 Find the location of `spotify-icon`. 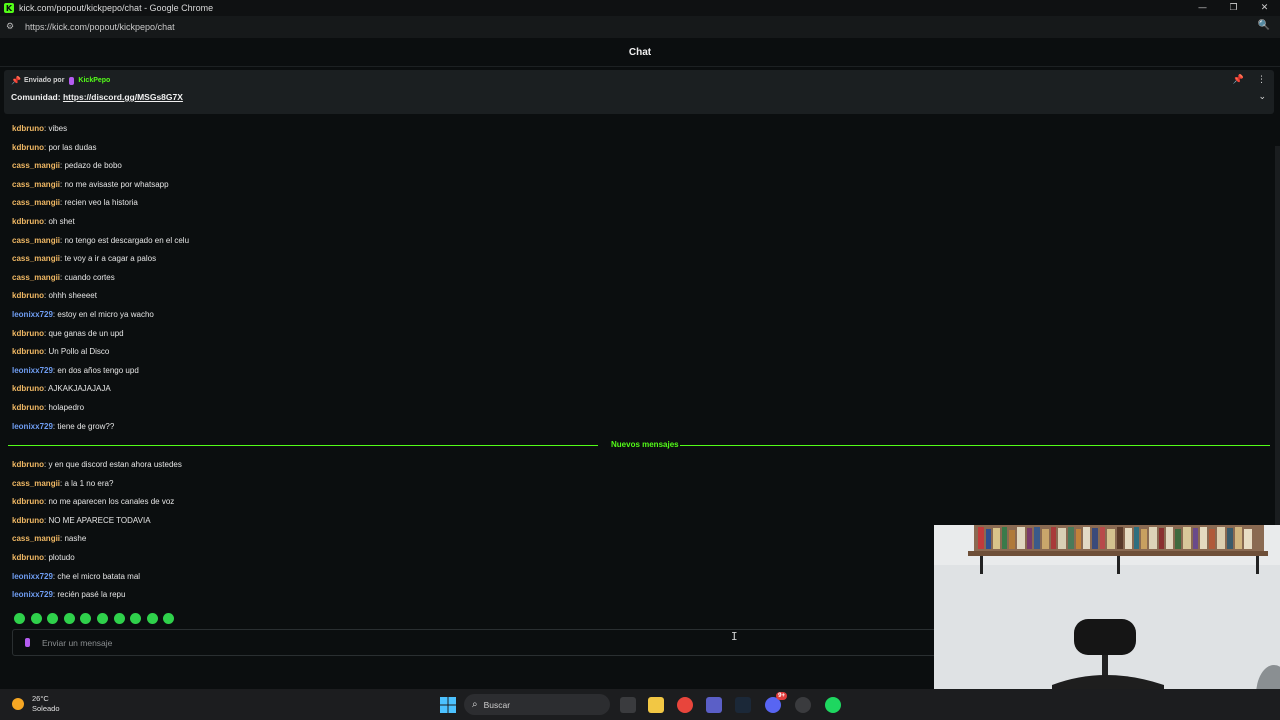

spotify-icon is located at coordinates (833, 705).